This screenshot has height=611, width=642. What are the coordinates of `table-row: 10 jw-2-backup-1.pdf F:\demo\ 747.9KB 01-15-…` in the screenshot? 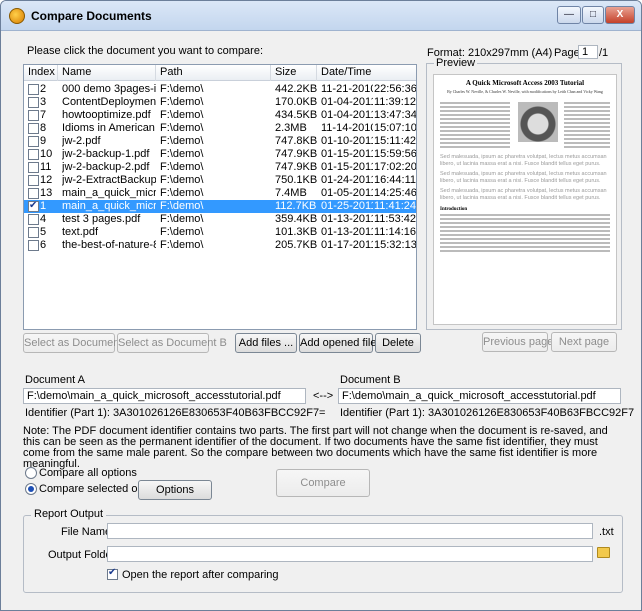 It's located at (220, 154).